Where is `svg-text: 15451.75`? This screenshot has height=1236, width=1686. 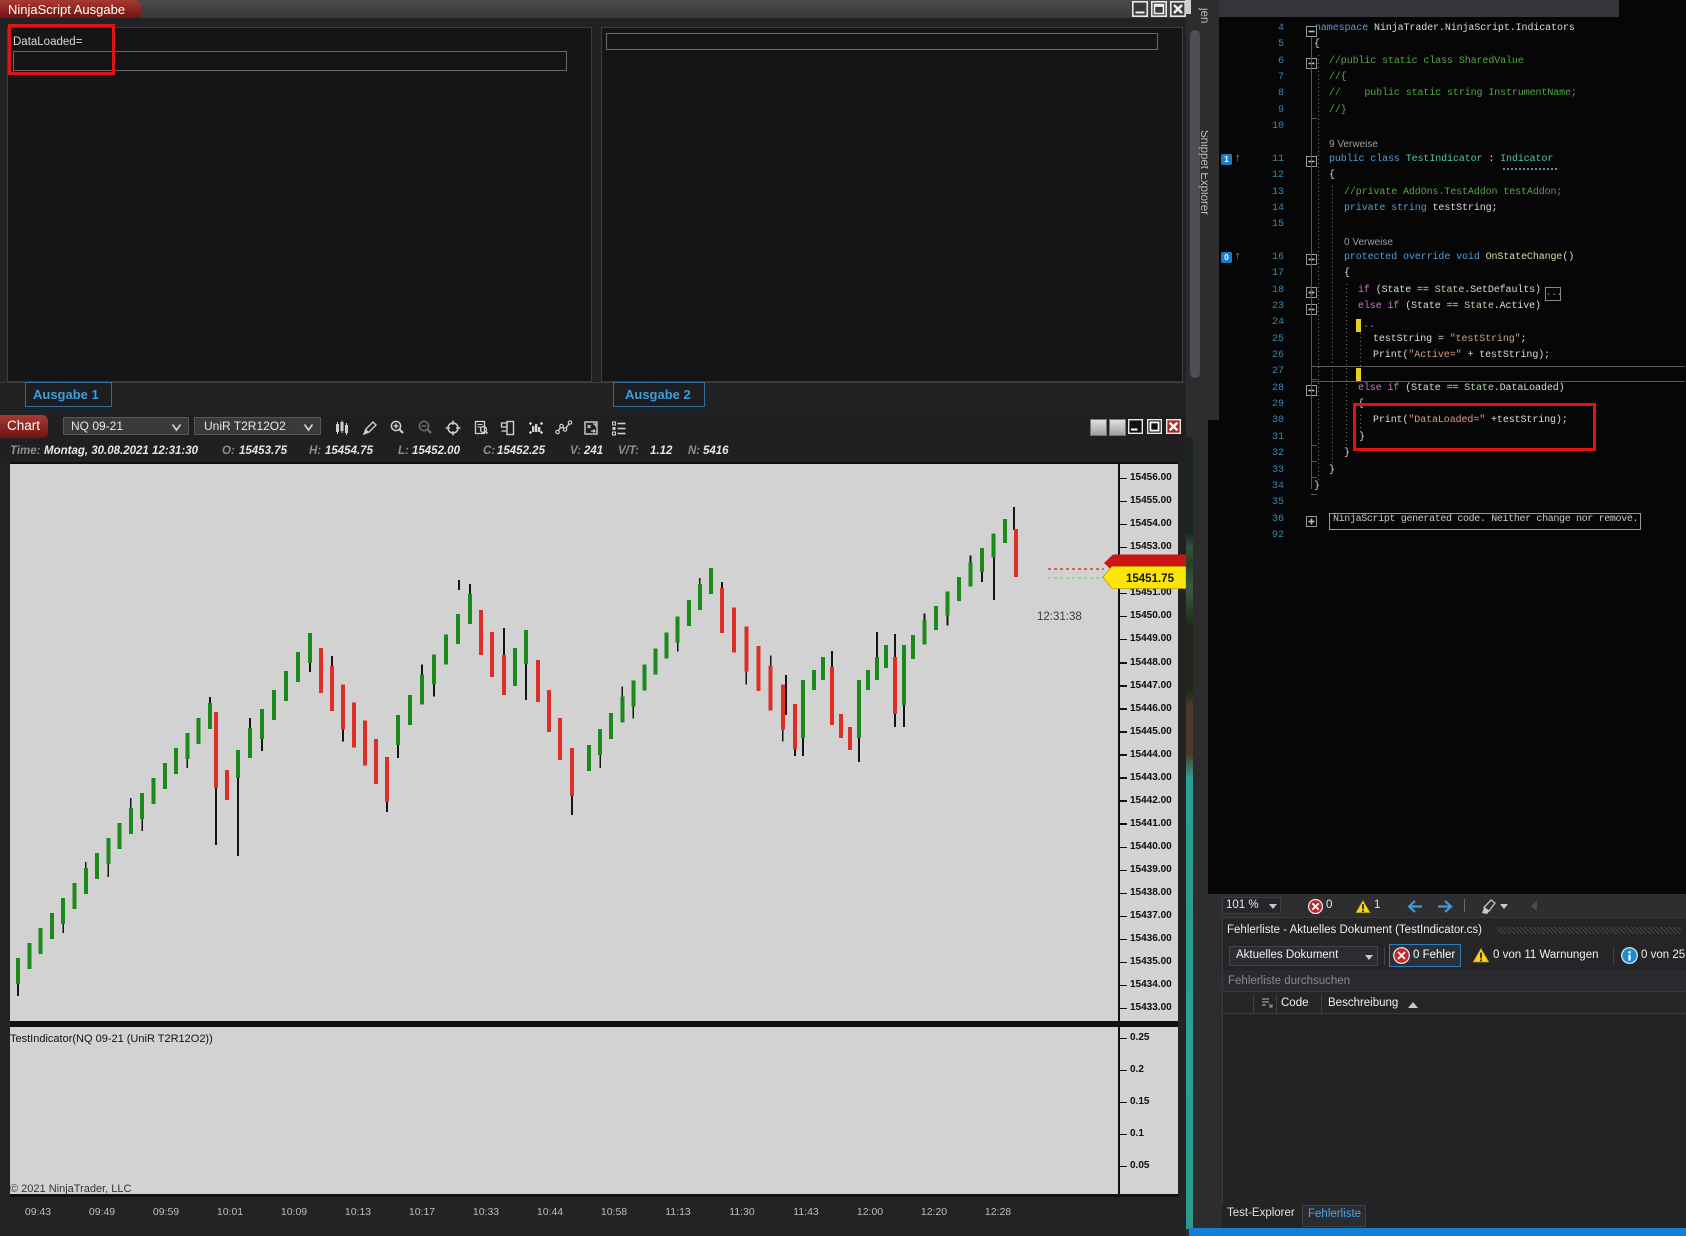 svg-text: 15451.75 is located at coordinates (1150, 579).